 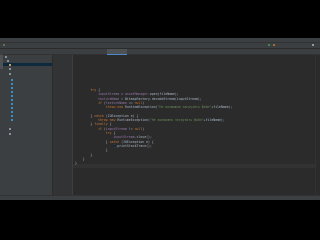 I want to click on project-panel, so click(x=28, y=124).